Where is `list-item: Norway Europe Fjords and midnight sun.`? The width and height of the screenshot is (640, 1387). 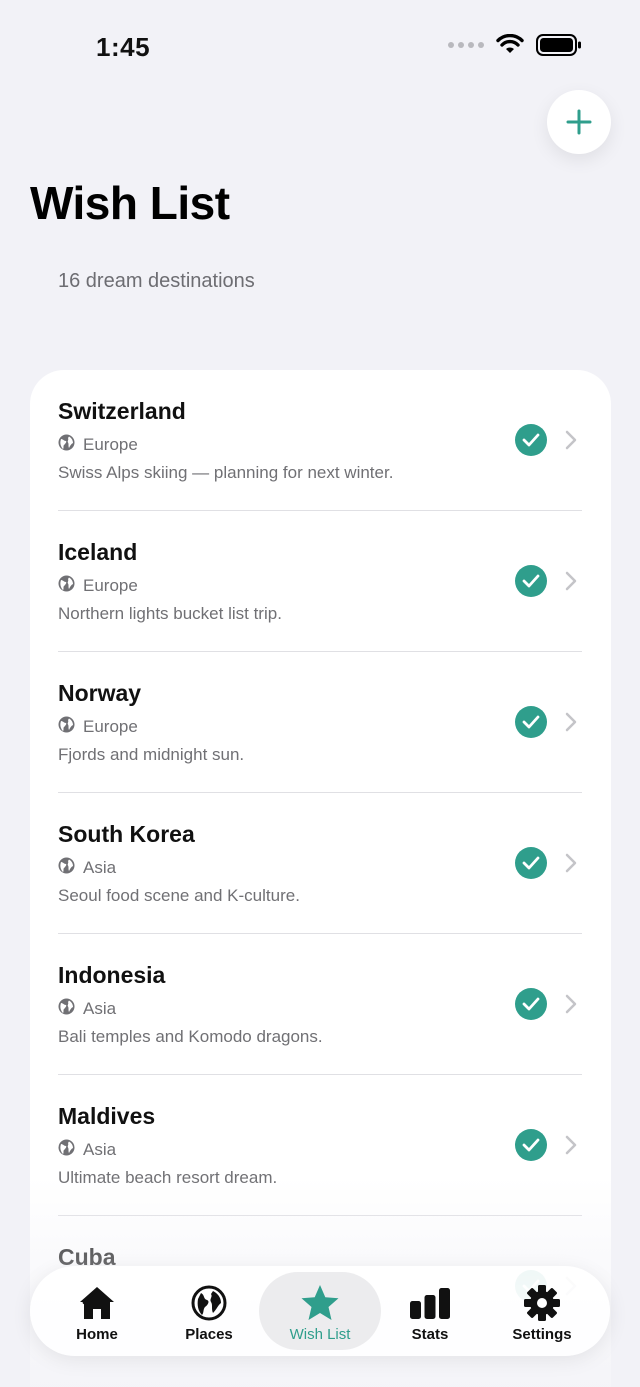
list-item: Norway Europe Fjords and midnight sun. is located at coordinates (320, 722).